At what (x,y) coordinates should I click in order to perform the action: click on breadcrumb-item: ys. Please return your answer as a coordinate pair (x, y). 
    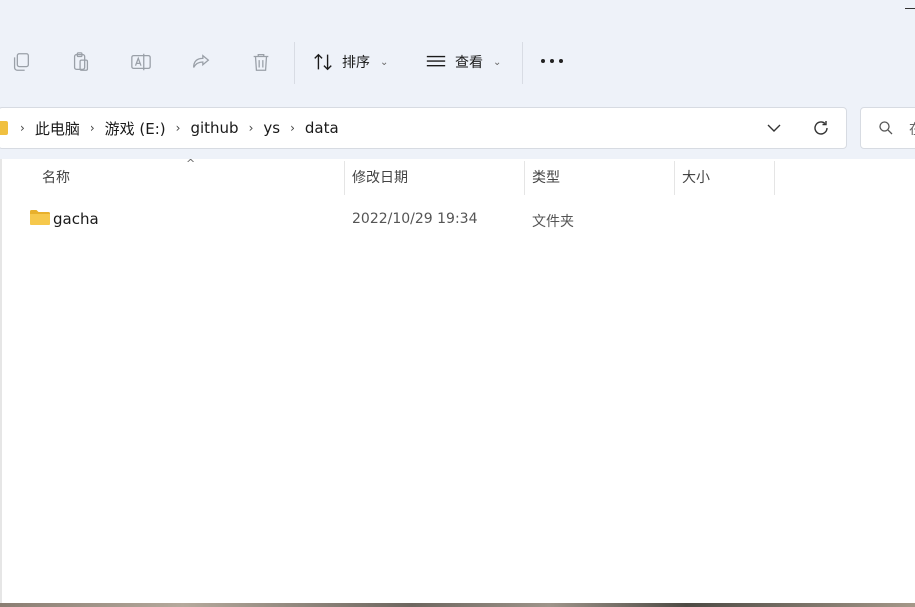
    Looking at the image, I should click on (271, 128).